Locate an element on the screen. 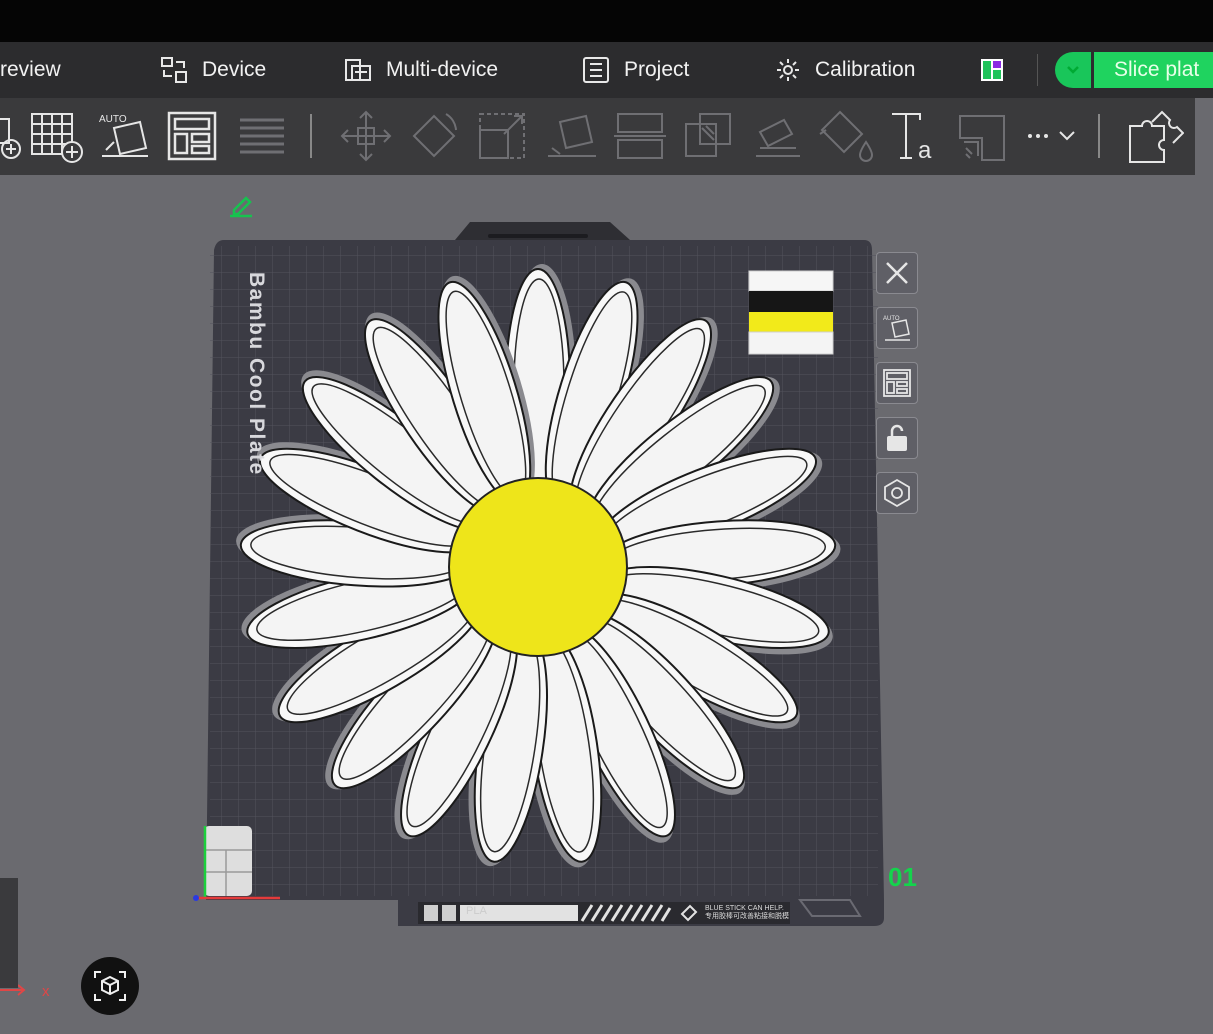  delete-plate-button is located at coordinates (897, 273).